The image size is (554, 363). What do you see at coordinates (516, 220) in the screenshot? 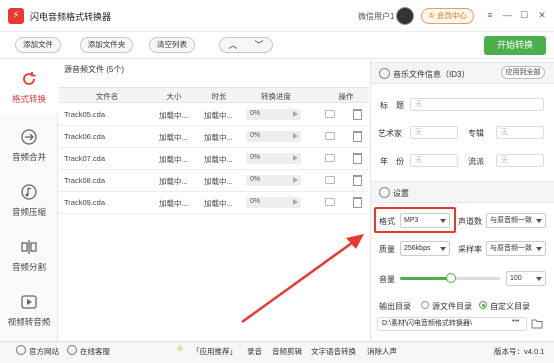
I see `channel-select: 与原音频一致` at bounding box center [516, 220].